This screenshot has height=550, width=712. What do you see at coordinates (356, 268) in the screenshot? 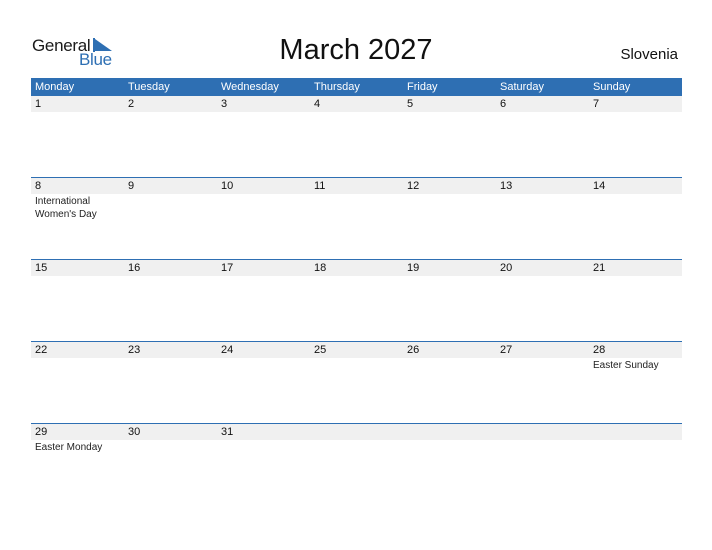
I see `day-number-row: 15 16 17 18 19 20 21` at bounding box center [356, 268].